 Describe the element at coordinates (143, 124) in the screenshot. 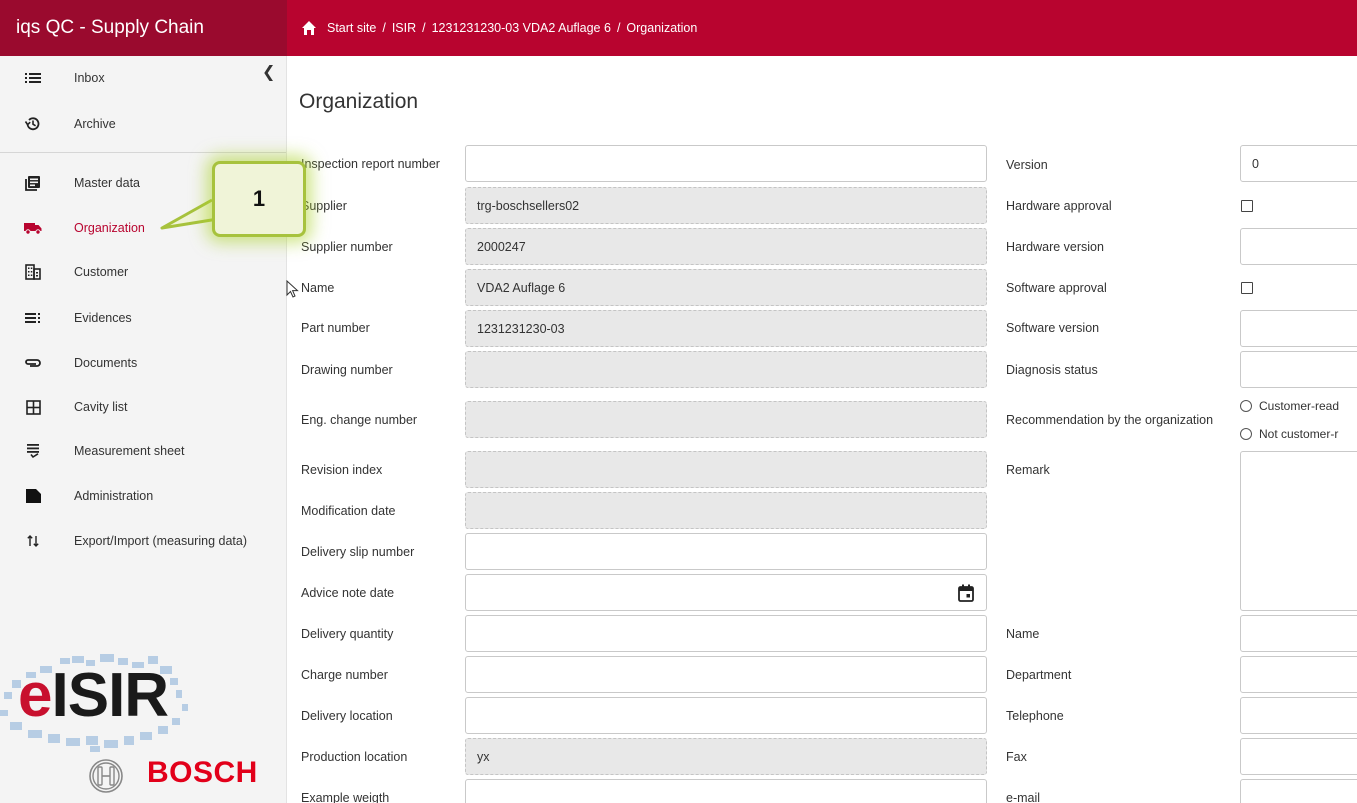

I see `sidebar-item-archive: Archive` at that location.